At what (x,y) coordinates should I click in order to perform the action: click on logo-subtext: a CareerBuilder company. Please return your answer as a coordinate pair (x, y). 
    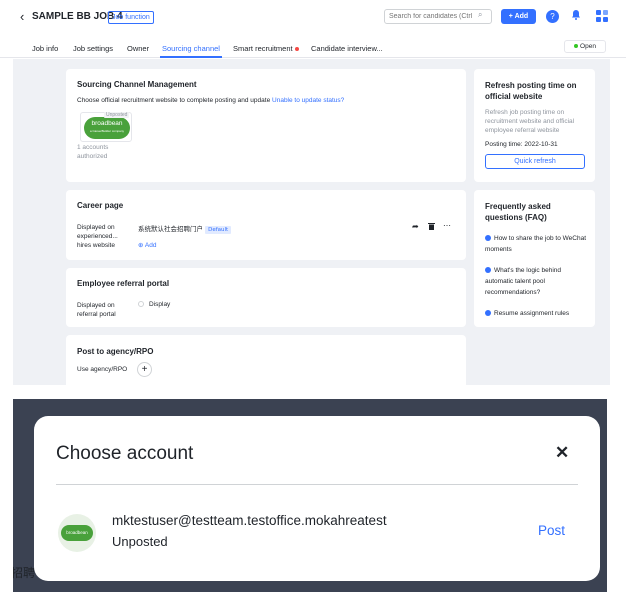
    Looking at the image, I should click on (107, 131).